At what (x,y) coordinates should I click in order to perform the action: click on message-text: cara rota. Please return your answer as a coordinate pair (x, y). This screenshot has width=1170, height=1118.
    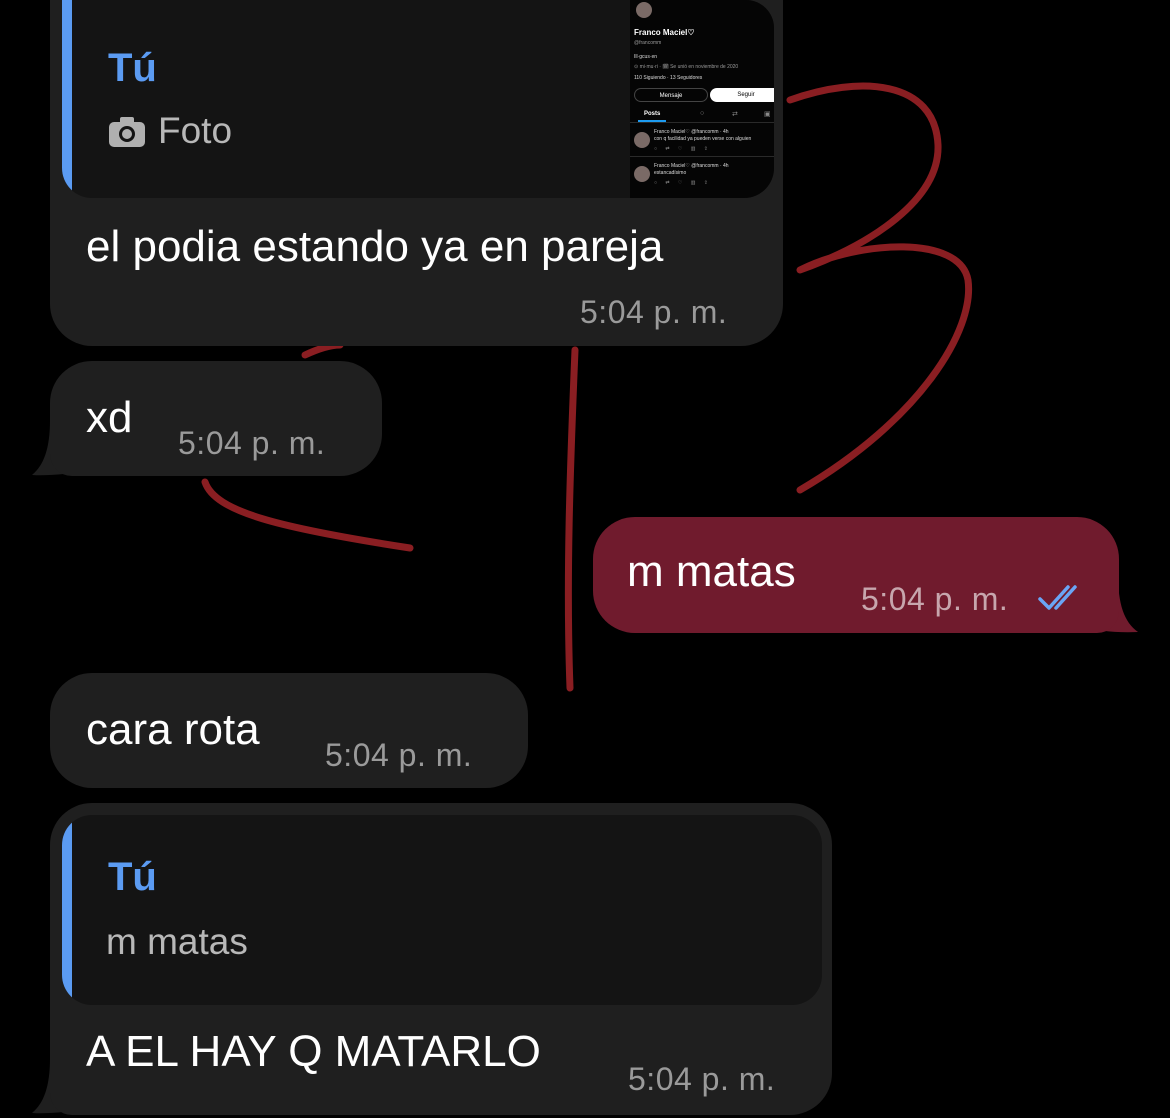
    Looking at the image, I should click on (173, 729).